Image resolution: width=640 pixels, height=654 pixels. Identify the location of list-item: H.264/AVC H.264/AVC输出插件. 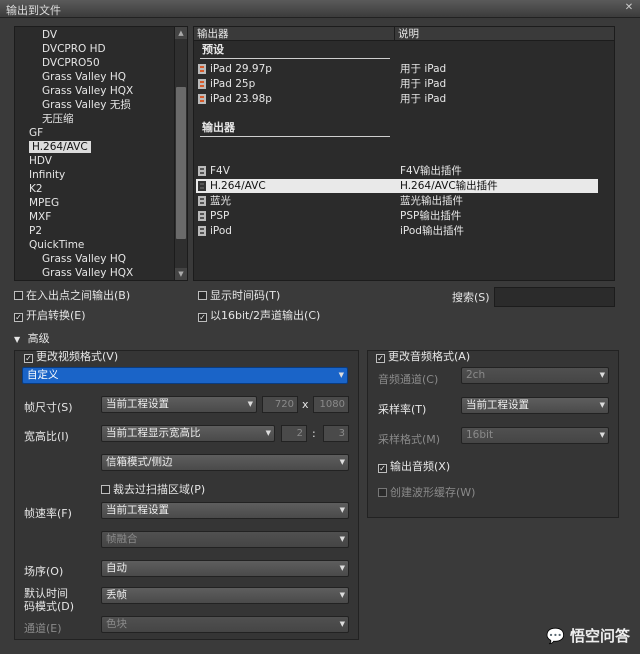
(397, 186).